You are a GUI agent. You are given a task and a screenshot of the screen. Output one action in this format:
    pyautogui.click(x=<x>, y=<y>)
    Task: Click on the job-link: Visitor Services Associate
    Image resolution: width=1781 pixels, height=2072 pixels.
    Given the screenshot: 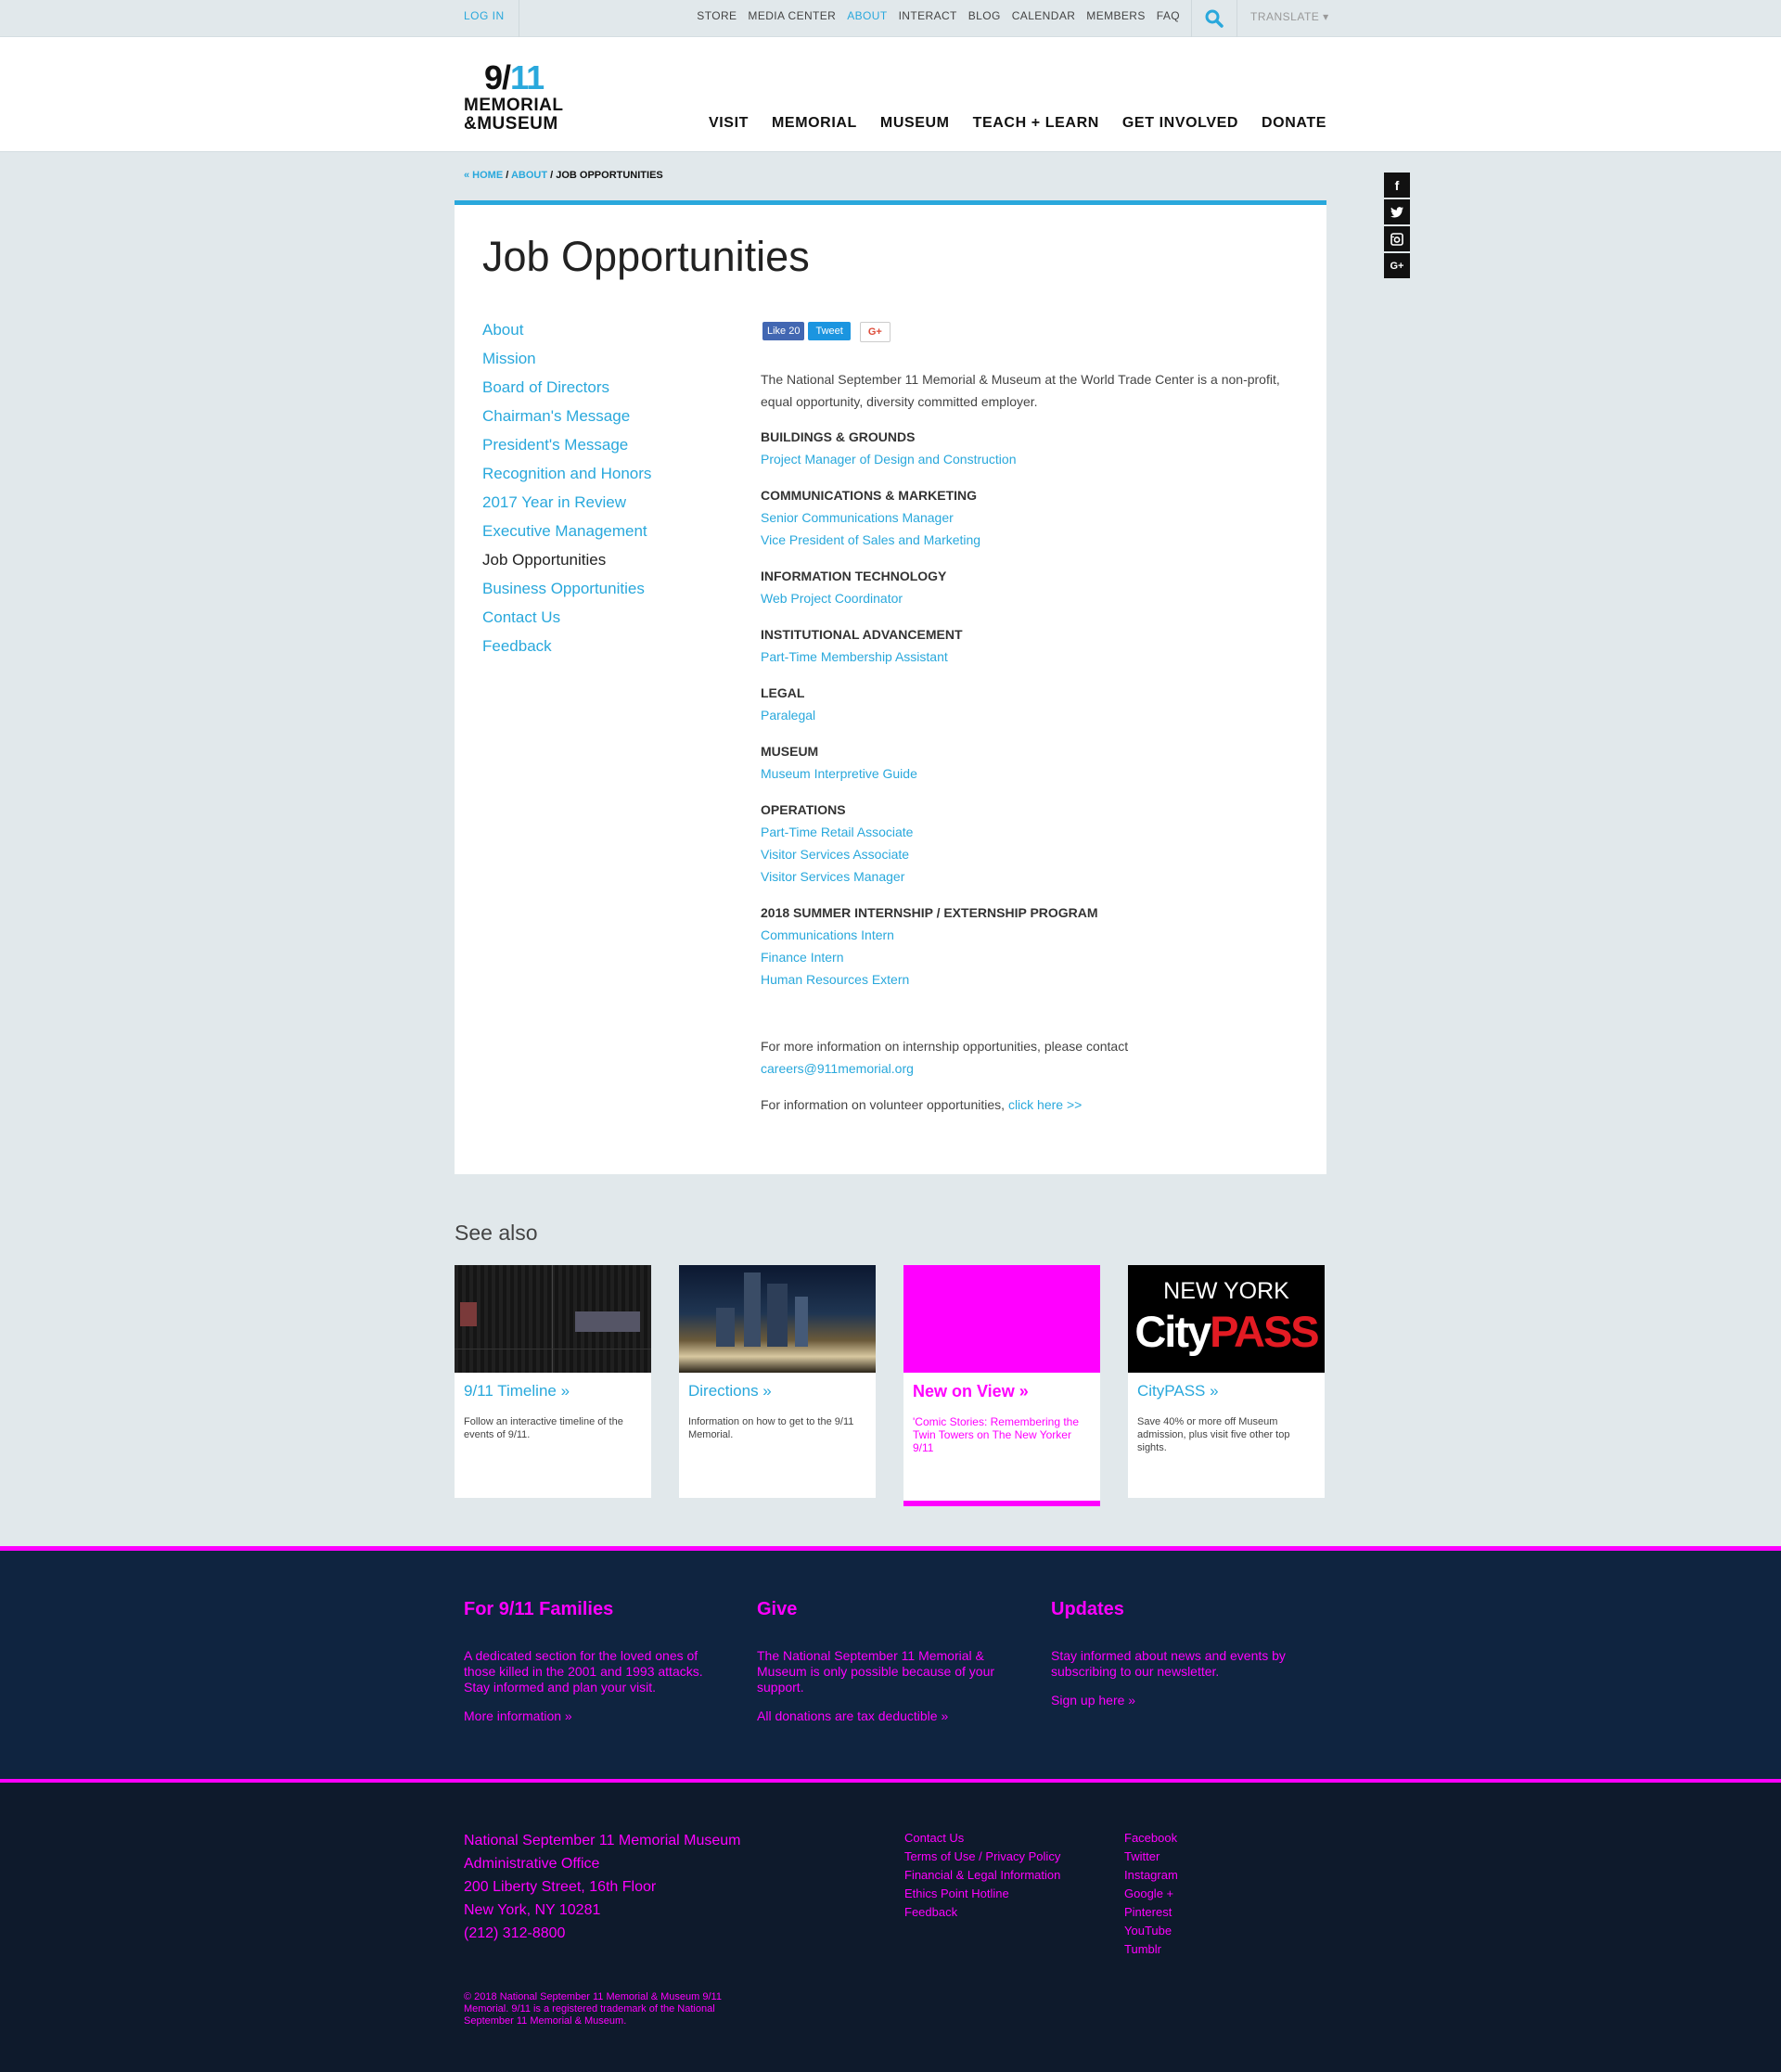 What is the action you would take?
    pyautogui.click(x=1020, y=854)
    